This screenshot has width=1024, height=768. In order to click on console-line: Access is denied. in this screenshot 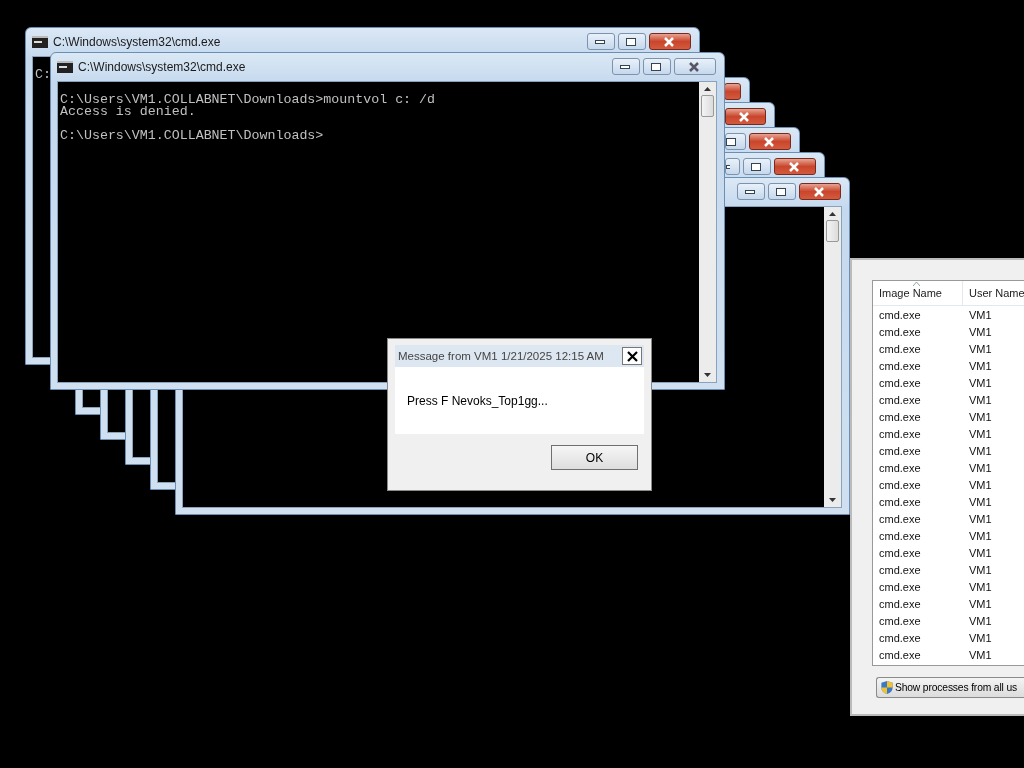, I will do `click(128, 112)`.